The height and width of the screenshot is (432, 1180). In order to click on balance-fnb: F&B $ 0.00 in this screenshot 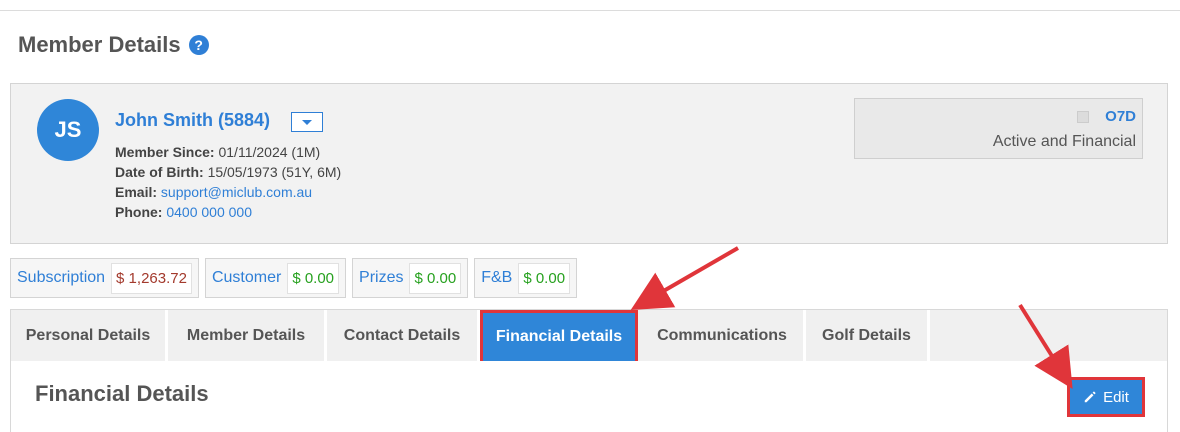, I will do `click(526, 278)`.